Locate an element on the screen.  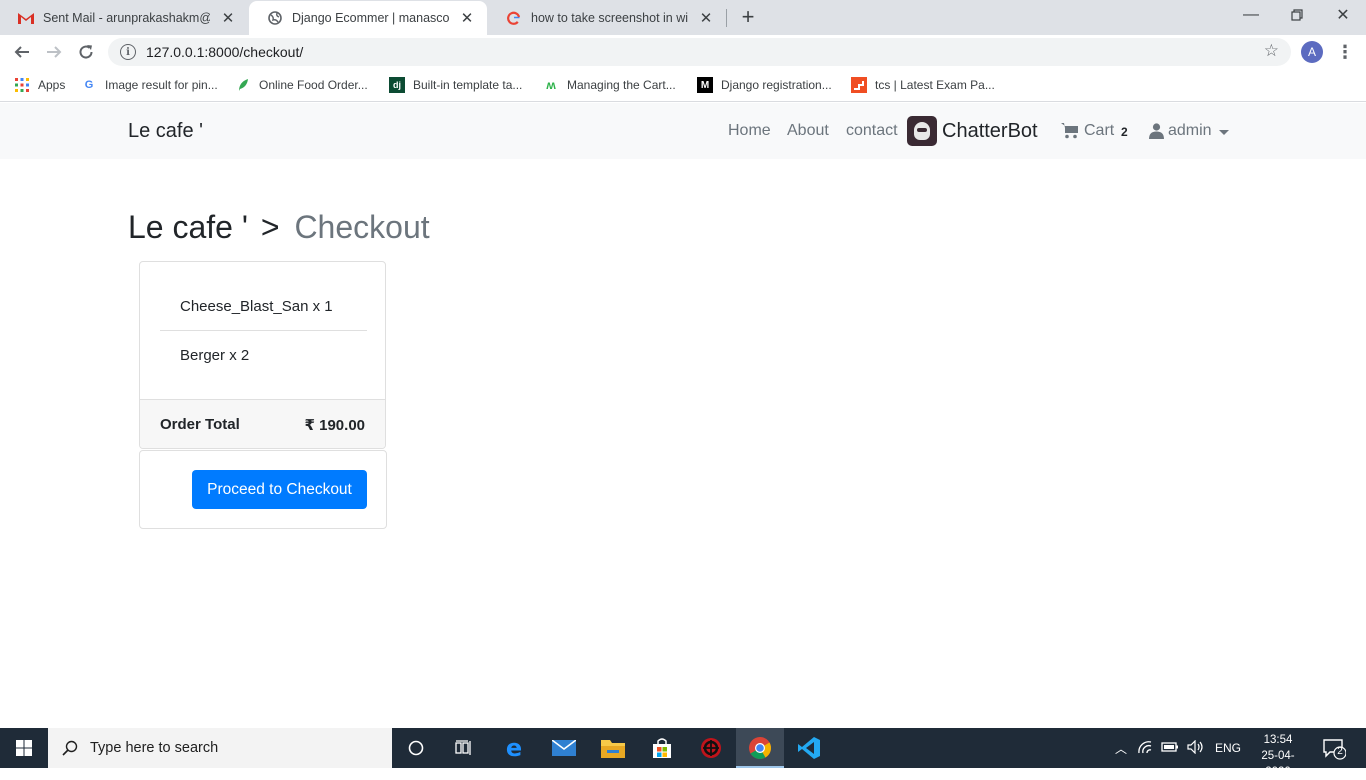
google-icon: G is located at coordinates (89, 85).